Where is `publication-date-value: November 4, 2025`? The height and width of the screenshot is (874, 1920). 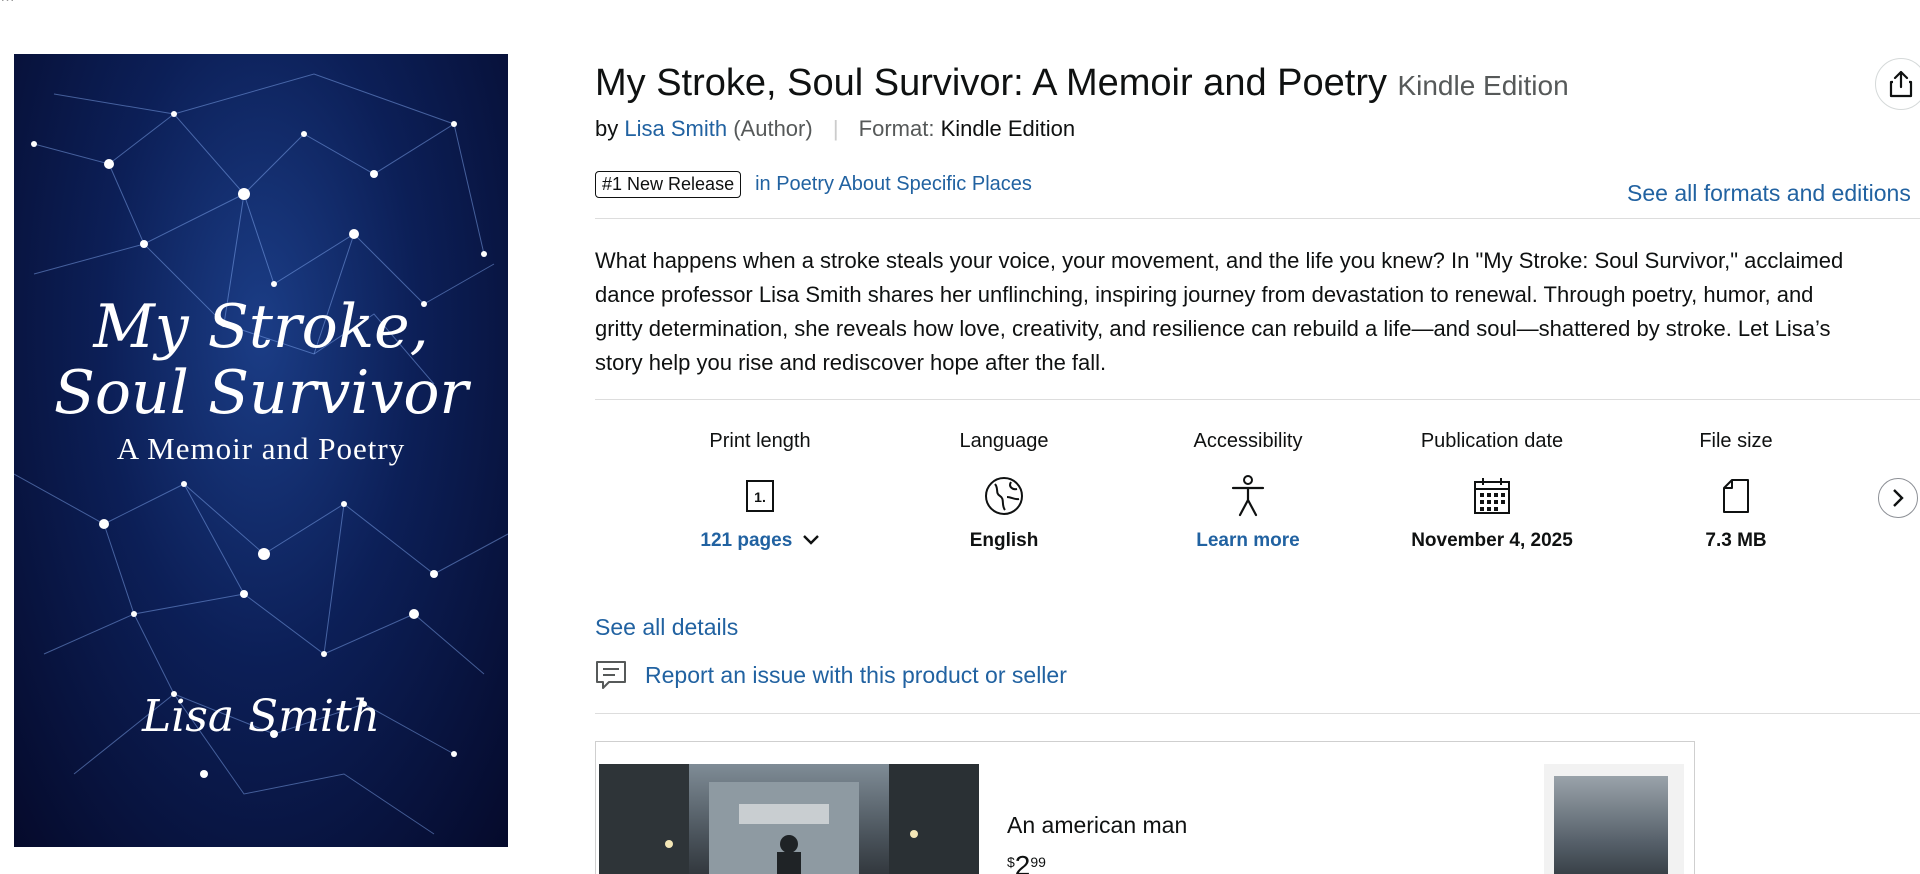 publication-date-value: November 4, 2025 is located at coordinates (1492, 540).